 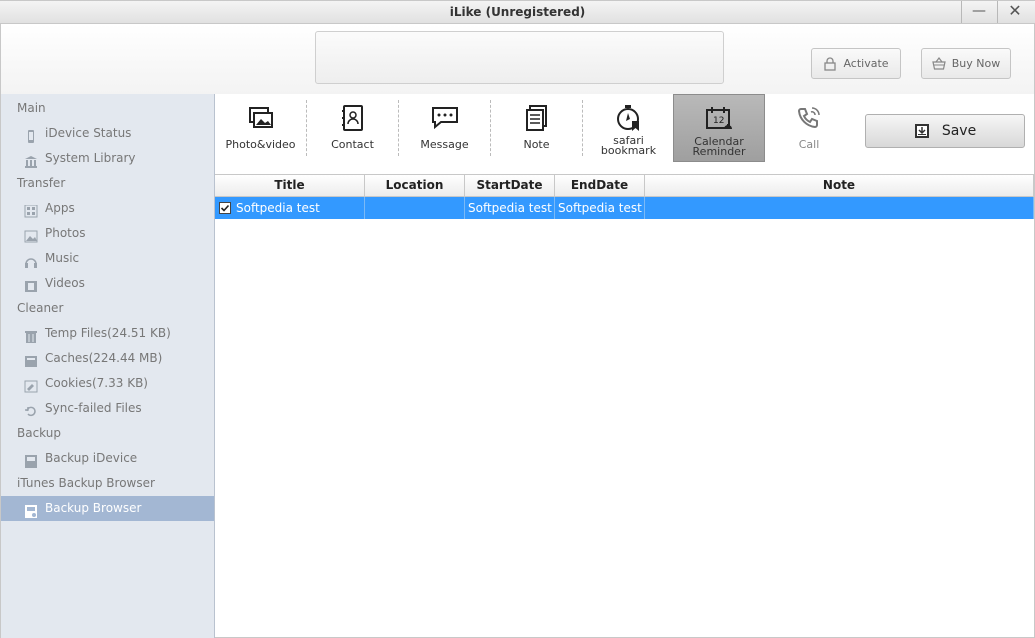 I want to click on cell-location, so click(x=415, y=208).